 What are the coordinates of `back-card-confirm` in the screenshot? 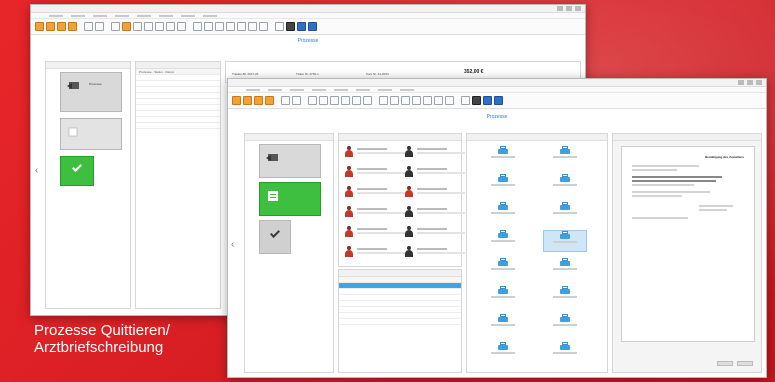 It's located at (77, 171).